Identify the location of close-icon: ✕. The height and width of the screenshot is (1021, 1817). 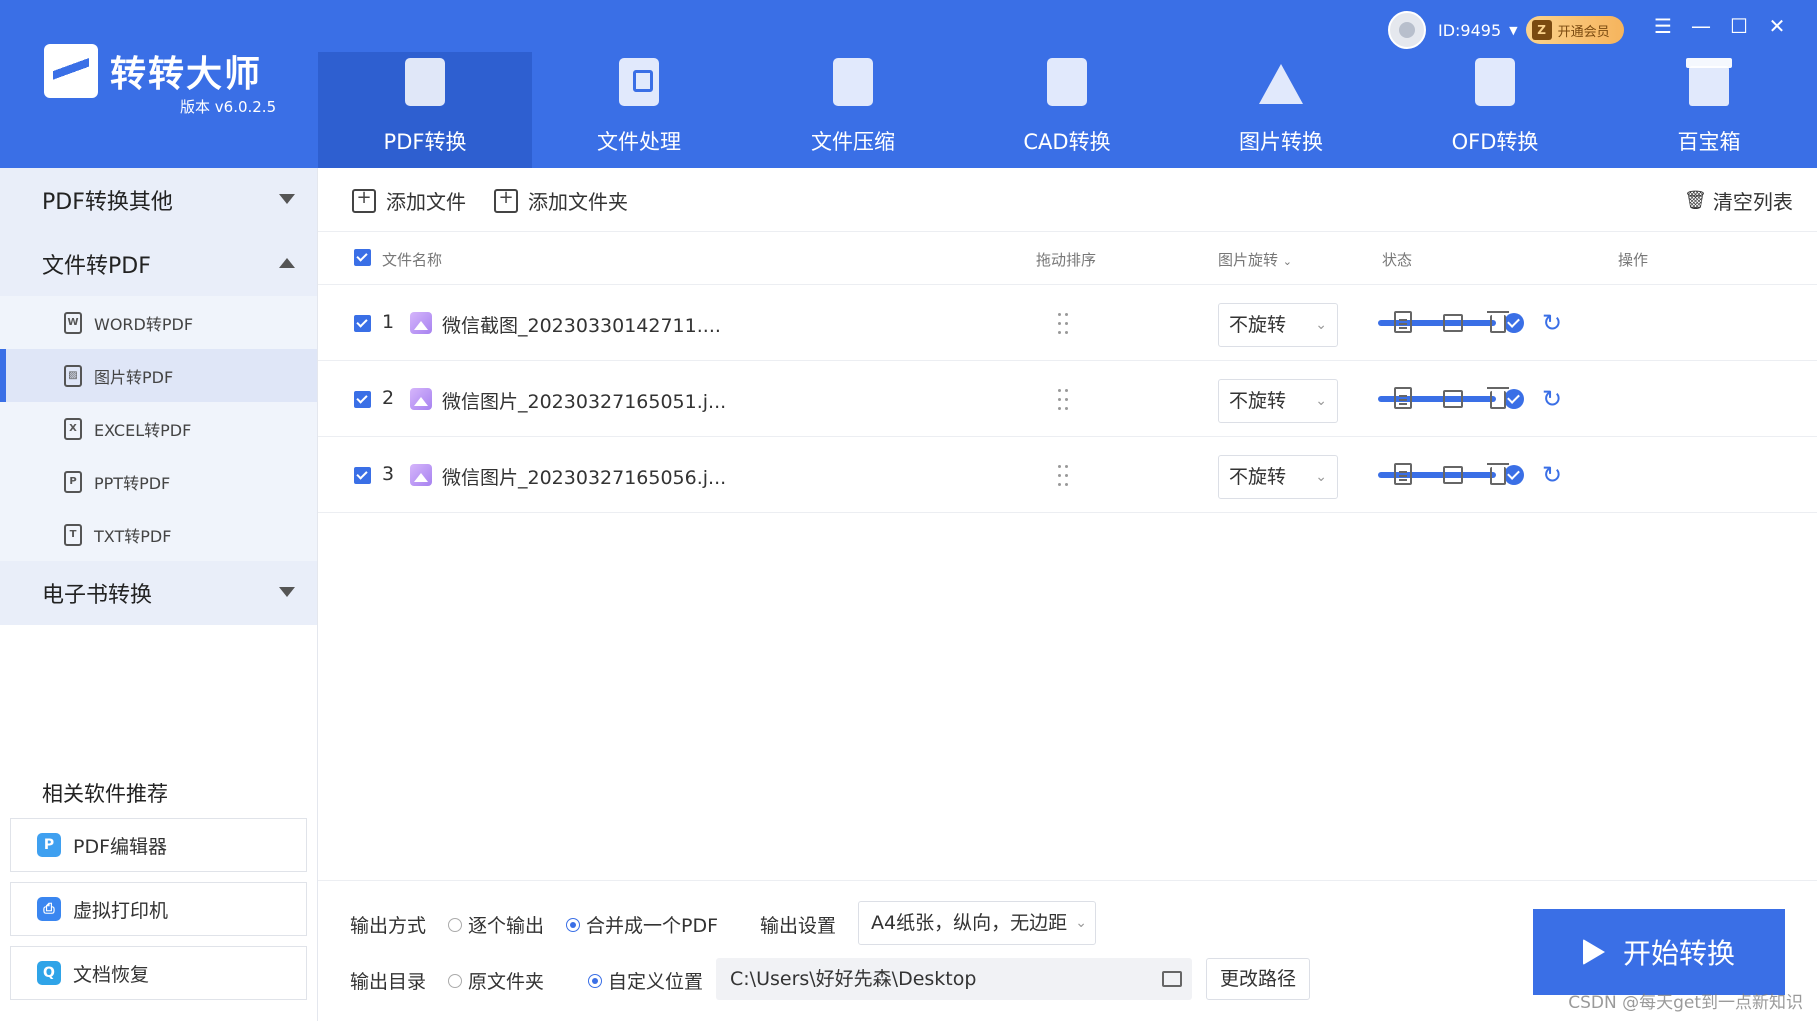
(1777, 26).